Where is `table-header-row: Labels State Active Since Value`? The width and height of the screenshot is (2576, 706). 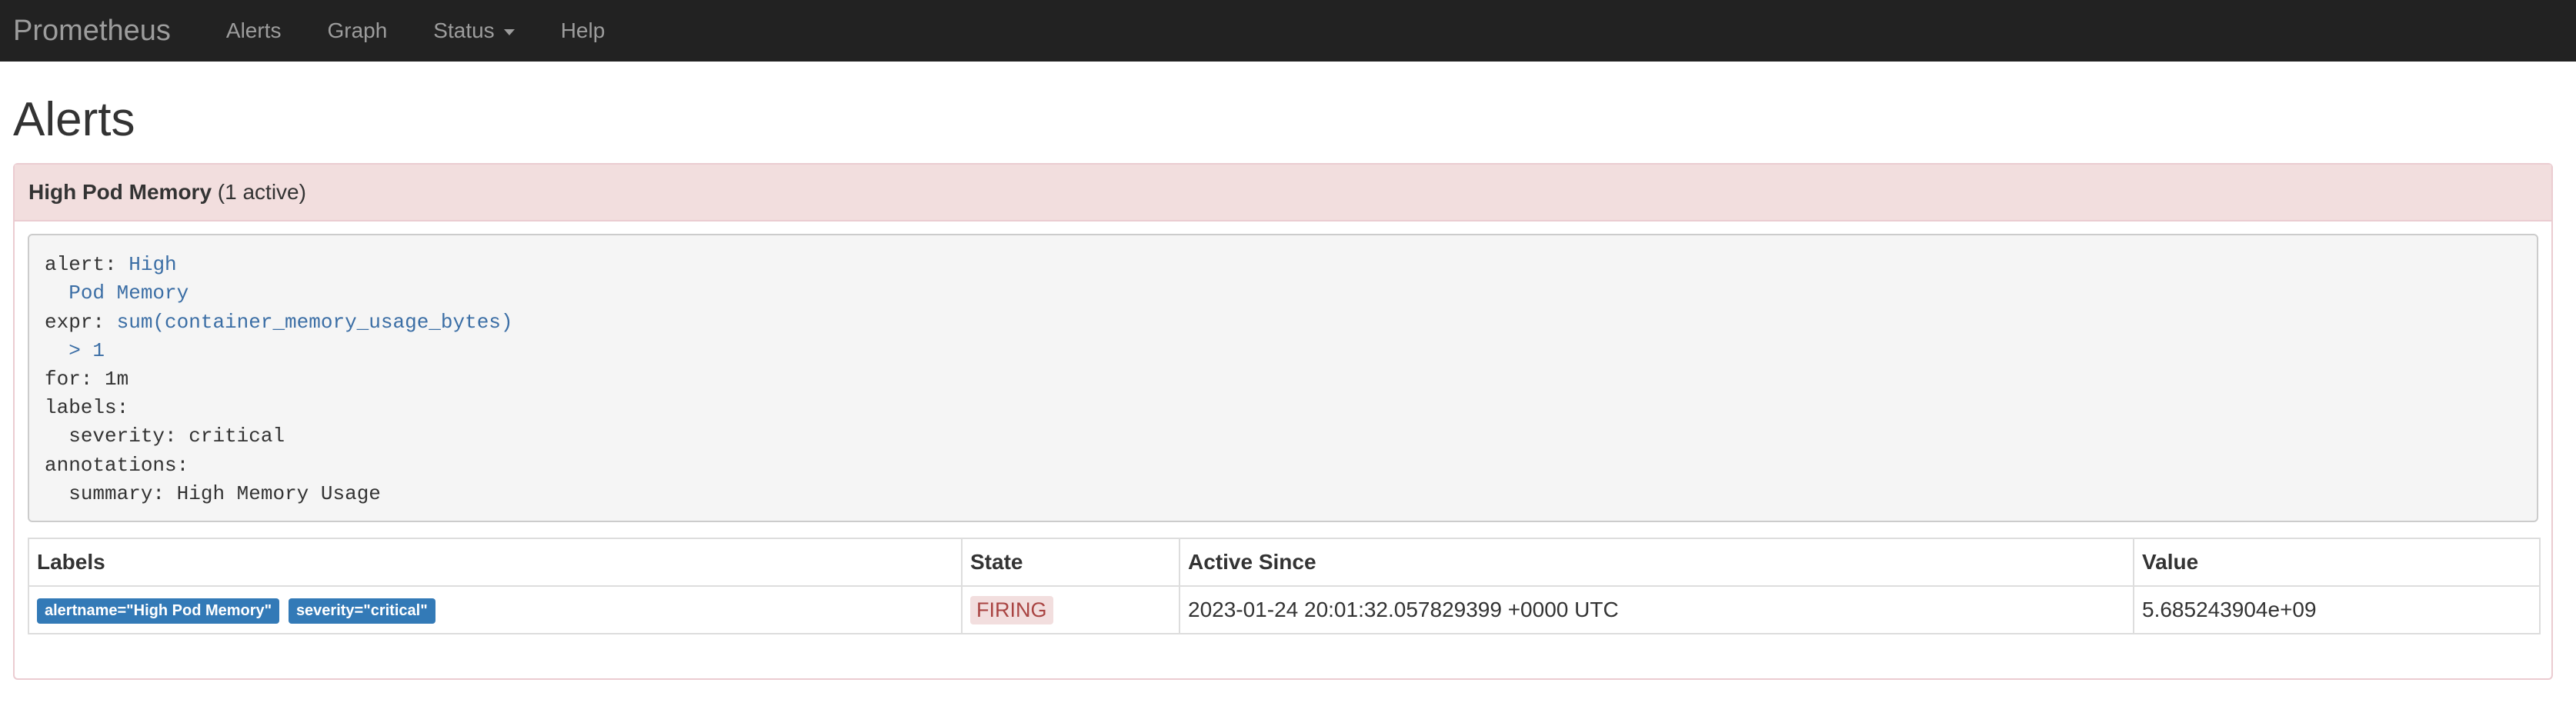 table-header-row: Labels State Active Since Value is located at coordinates (1284, 563).